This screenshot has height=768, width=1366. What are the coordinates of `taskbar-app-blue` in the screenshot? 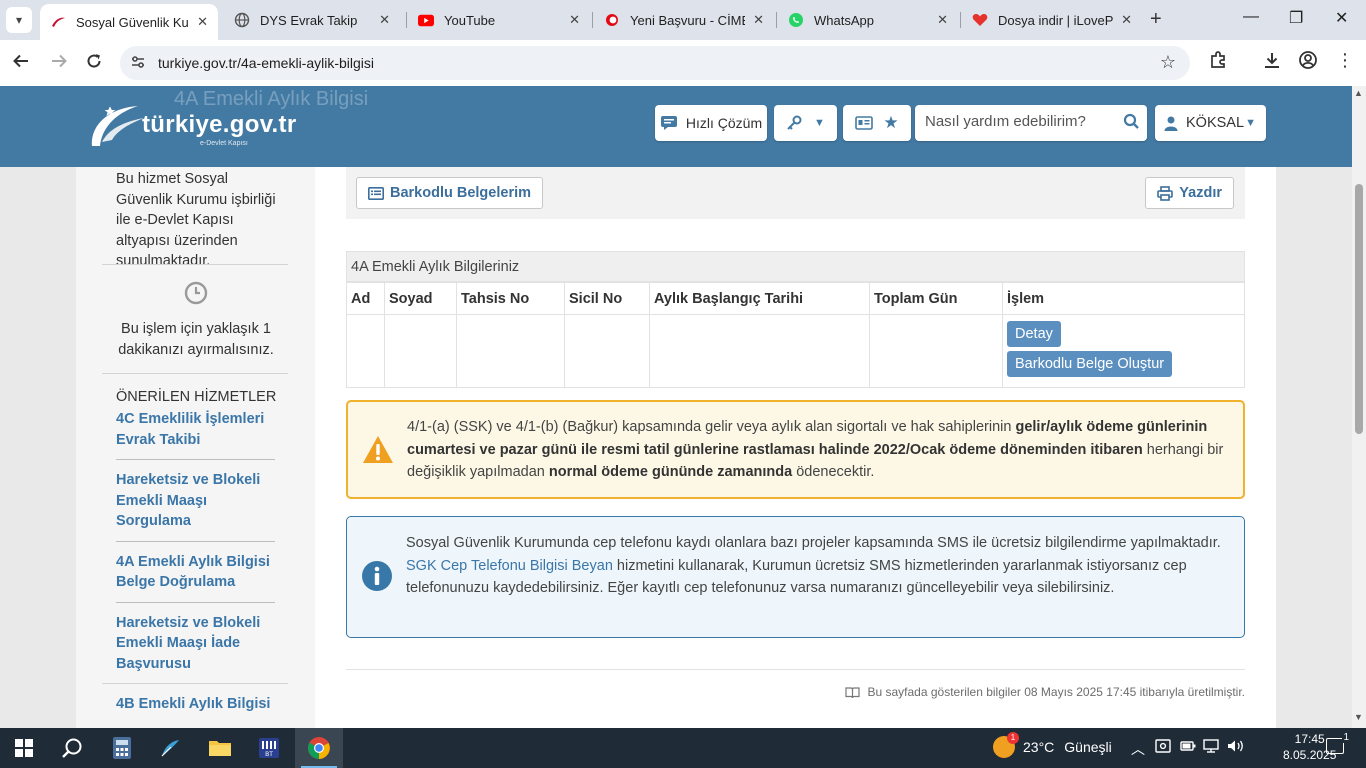 It's located at (170, 748).